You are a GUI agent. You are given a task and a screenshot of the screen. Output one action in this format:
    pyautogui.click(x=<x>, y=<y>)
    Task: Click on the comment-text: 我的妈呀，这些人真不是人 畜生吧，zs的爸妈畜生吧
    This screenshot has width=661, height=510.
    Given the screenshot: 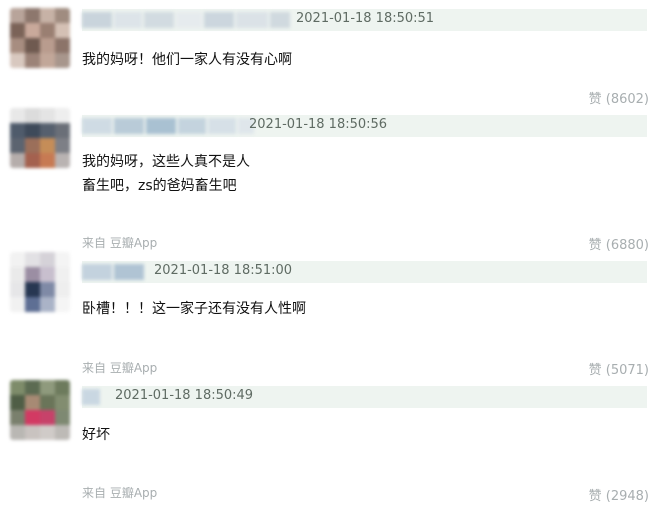 What is the action you would take?
    pyautogui.click(x=166, y=174)
    